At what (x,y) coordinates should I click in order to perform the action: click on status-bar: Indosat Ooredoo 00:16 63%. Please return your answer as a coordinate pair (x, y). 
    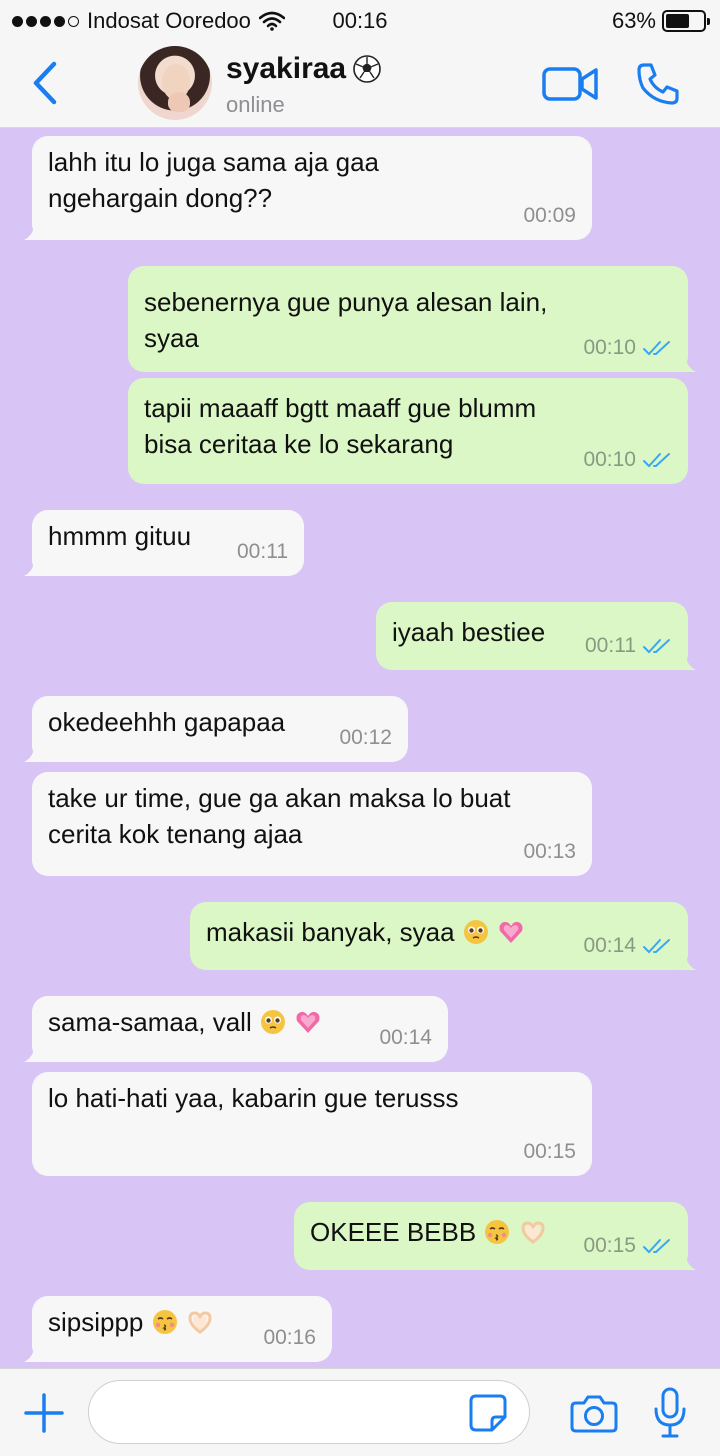
    Looking at the image, I should click on (360, 20).